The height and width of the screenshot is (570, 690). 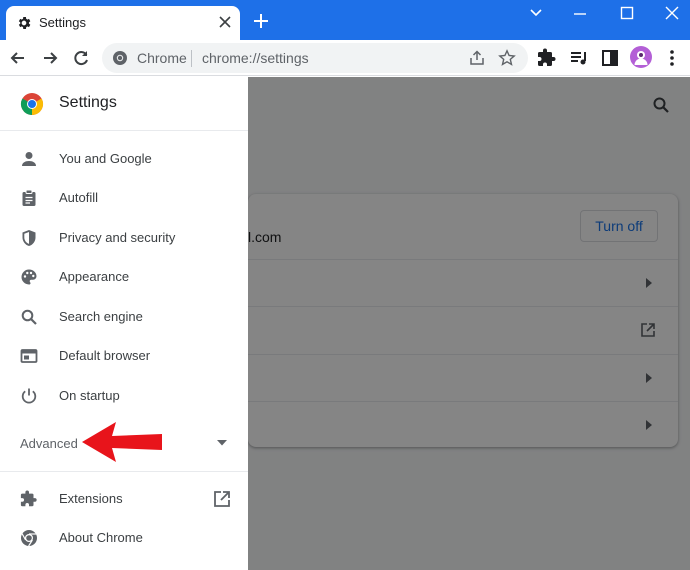 I want to click on minimize-icon, so click(x=580, y=13).